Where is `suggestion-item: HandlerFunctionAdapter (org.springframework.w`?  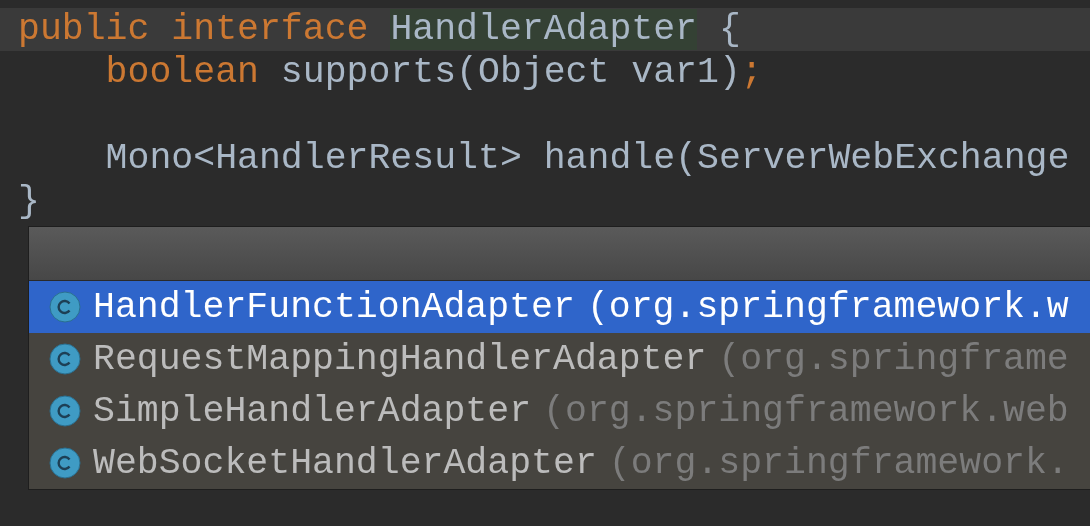 suggestion-item: HandlerFunctionAdapter (org.springframework.w is located at coordinates (559, 307).